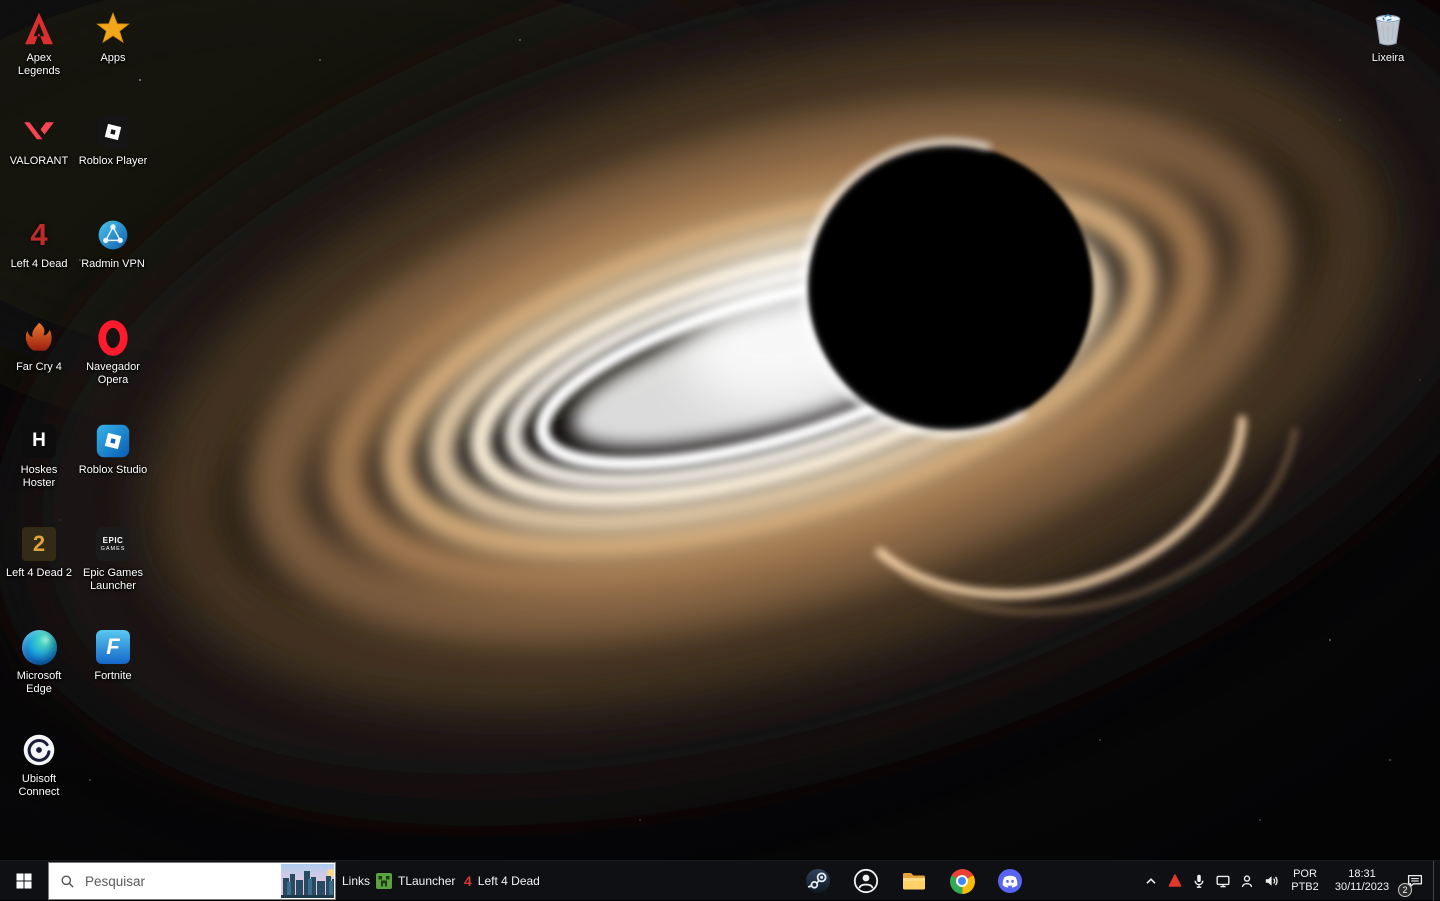 This screenshot has width=1440, height=901. I want to click on display-icon, so click(1223, 881).